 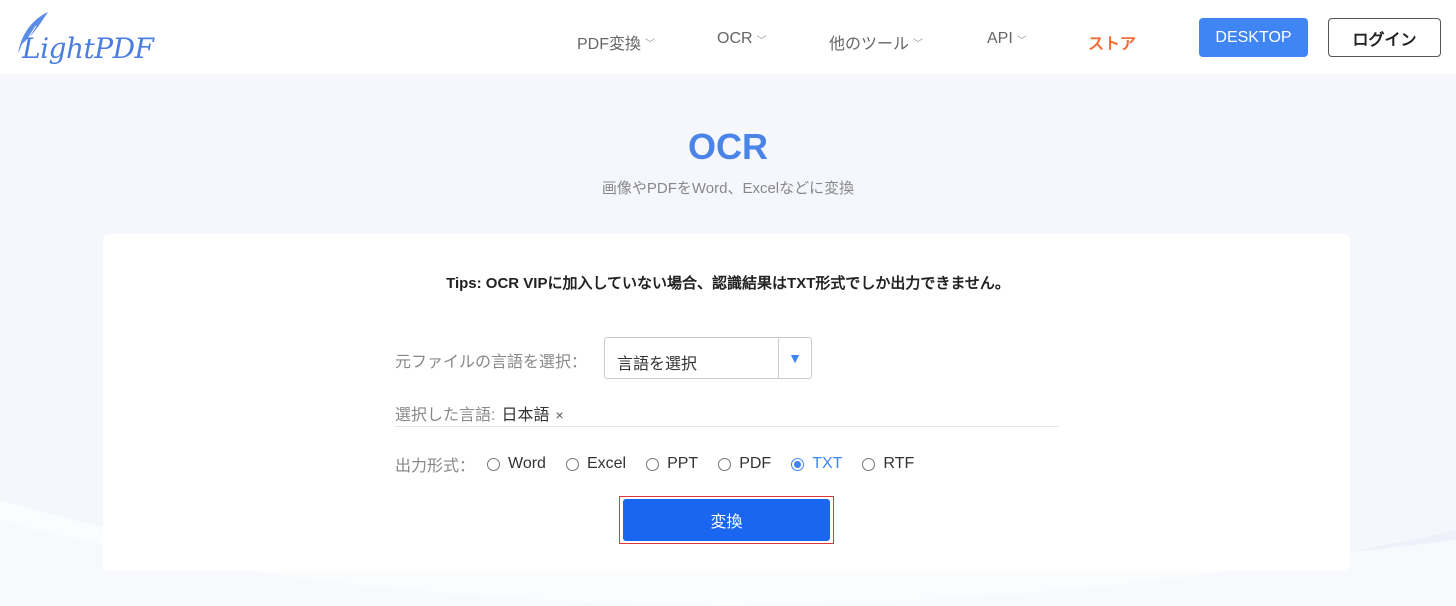 I want to click on nav-ocr: OCR ﹀, so click(x=742, y=39).